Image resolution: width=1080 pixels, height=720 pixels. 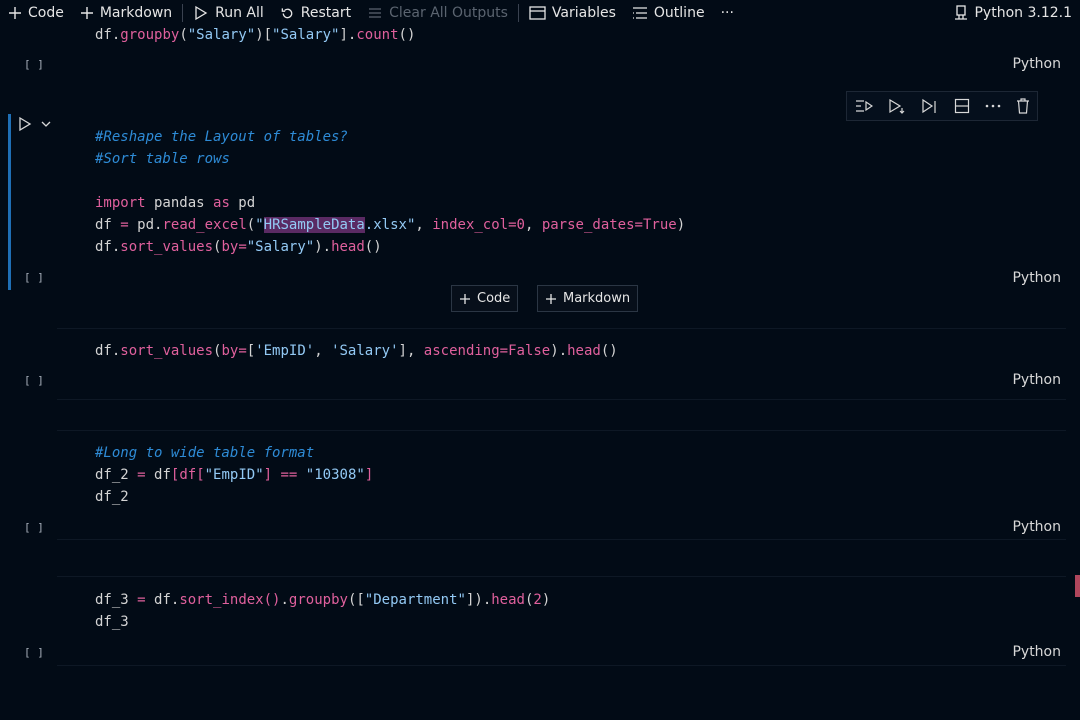 I want to click on outline-label: Outline, so click(x=679, y=13).